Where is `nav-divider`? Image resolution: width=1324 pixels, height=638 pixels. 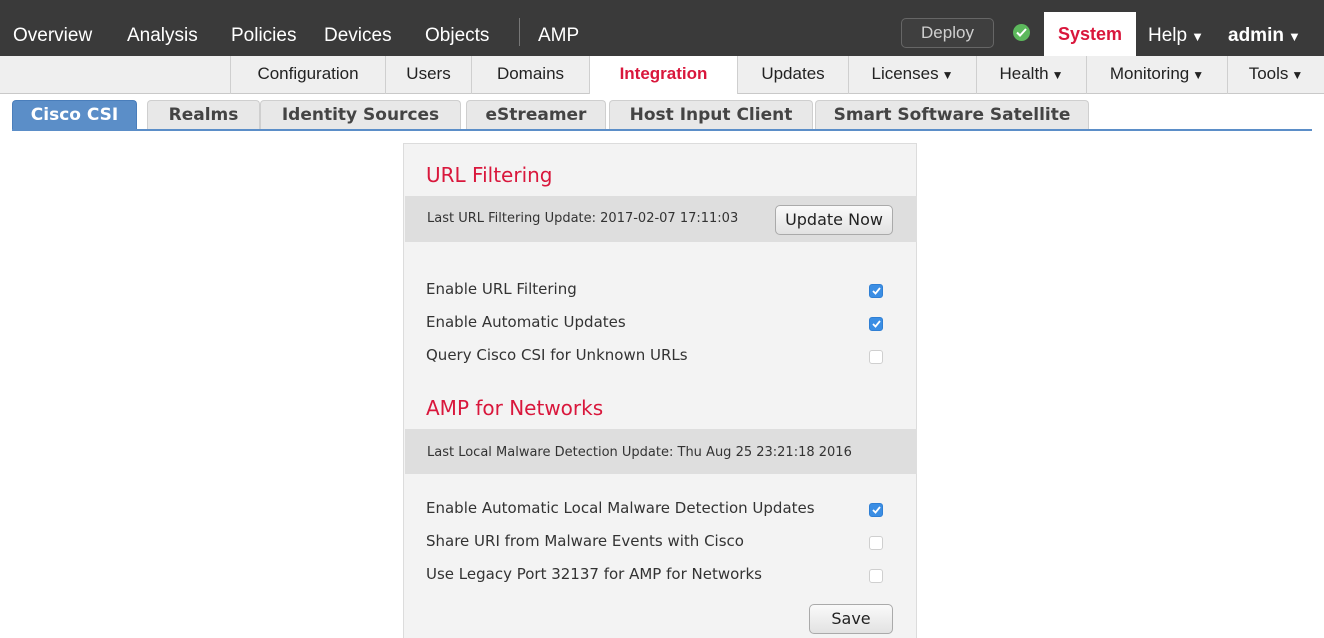 nav-divider is located at coordinates (519, 32).